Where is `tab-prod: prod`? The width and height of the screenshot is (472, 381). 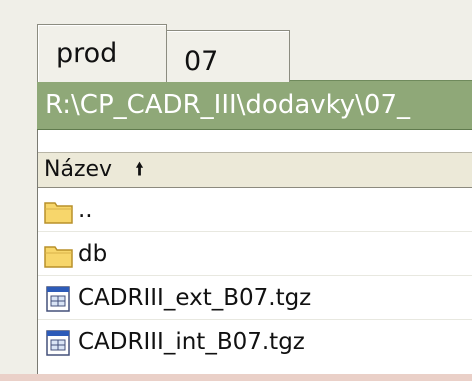
tab-prod: prod is located at coordinates (102, 53).